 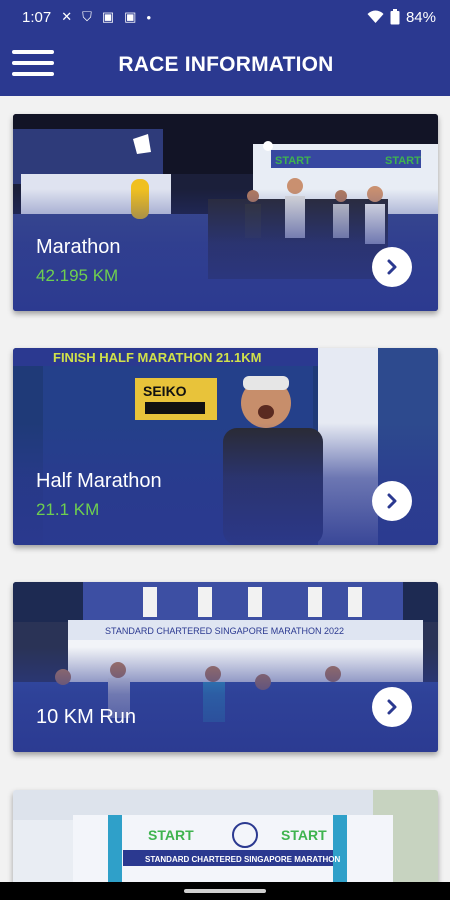 I want to click on menu-button, so click(x=33, y=65).